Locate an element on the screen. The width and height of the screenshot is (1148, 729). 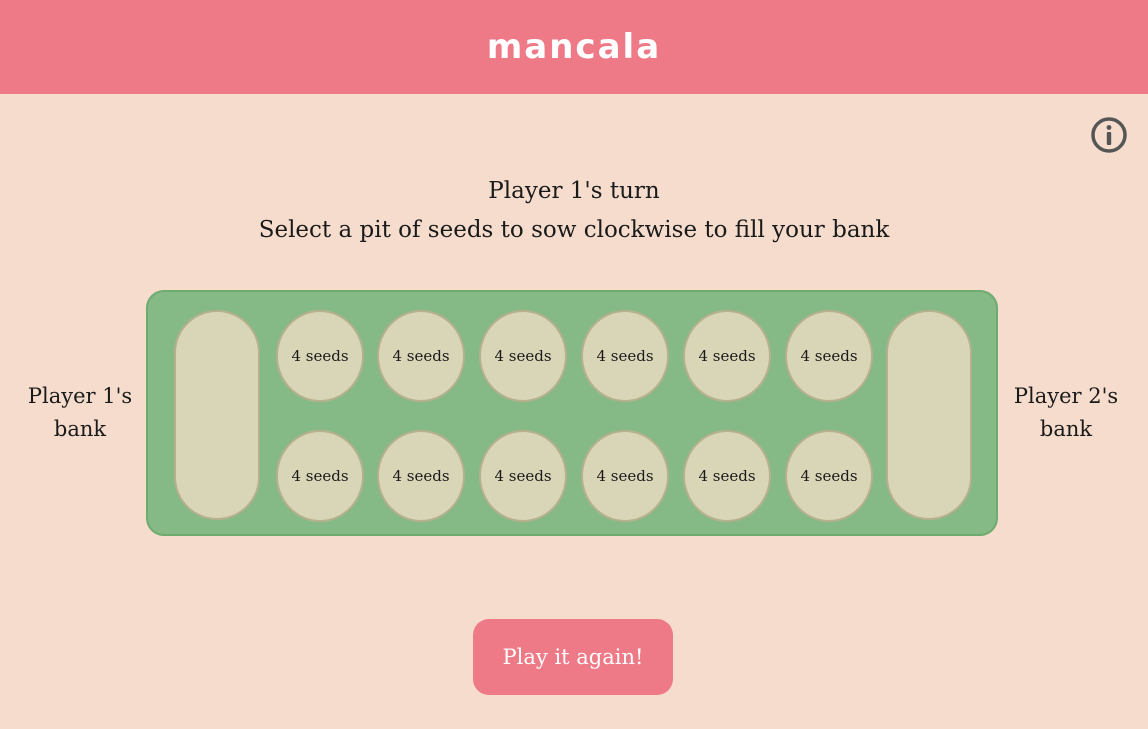
info-circle-icon is located at coordinates (1109, 135).